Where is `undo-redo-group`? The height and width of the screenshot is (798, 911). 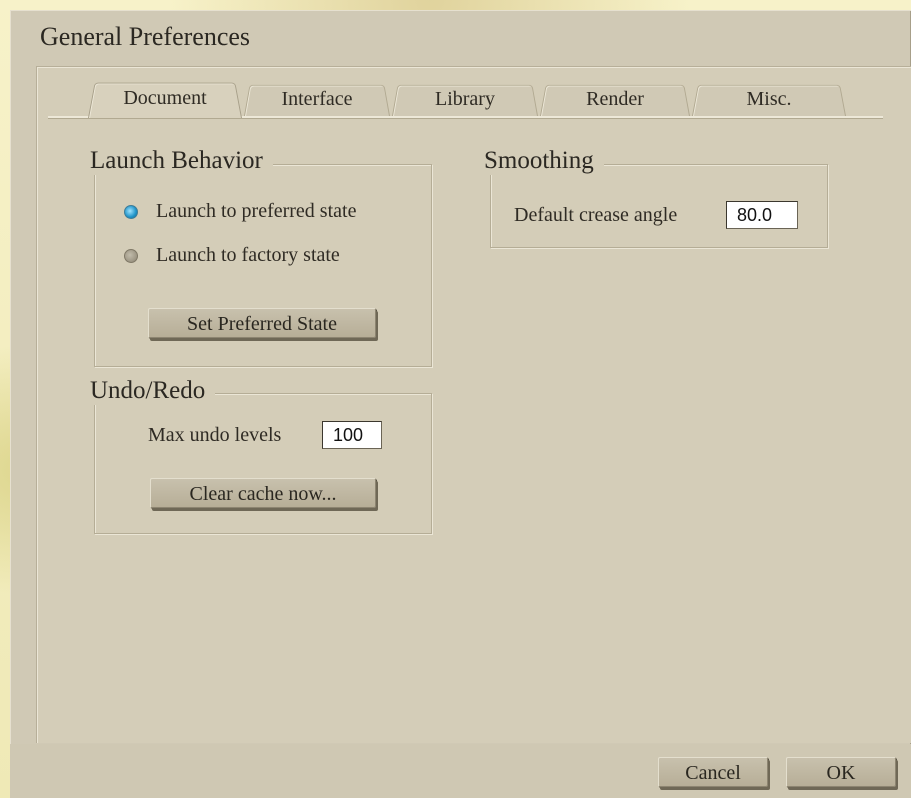 undo-redo-group is located at coordinates (263, 463).